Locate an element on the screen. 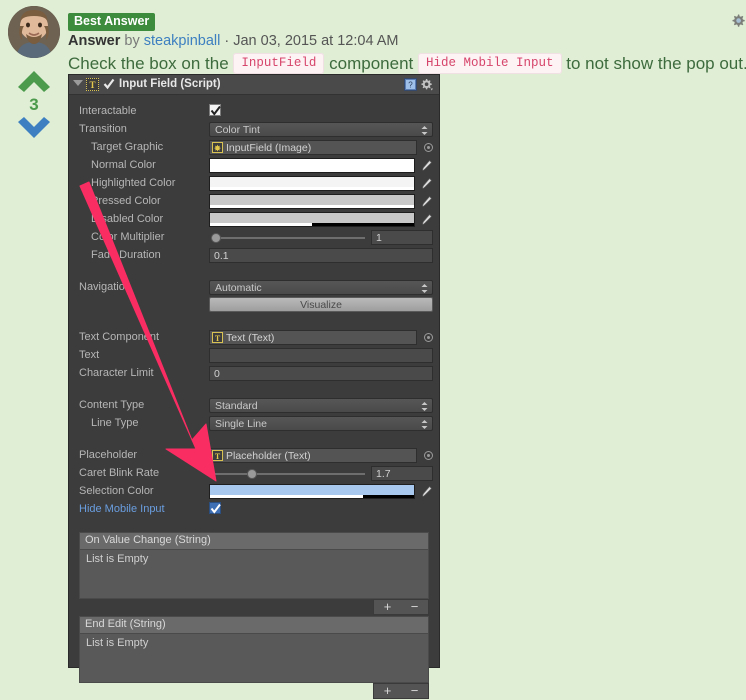 Image resolution: width=746 pixels, height=700 pixels. component-header: T Input Field (Script) ? is located at coordinates (254, 85).